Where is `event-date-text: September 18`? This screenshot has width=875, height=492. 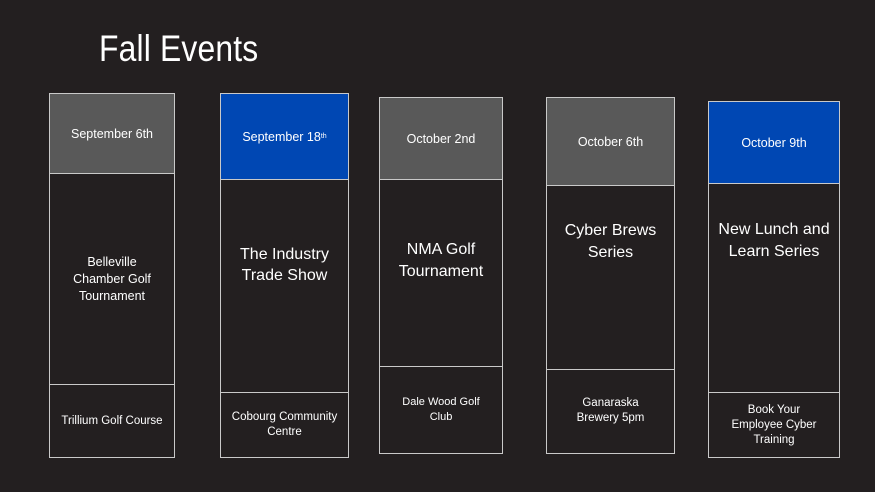 event-date-text: September 18 is located at coordinates (281, 136).